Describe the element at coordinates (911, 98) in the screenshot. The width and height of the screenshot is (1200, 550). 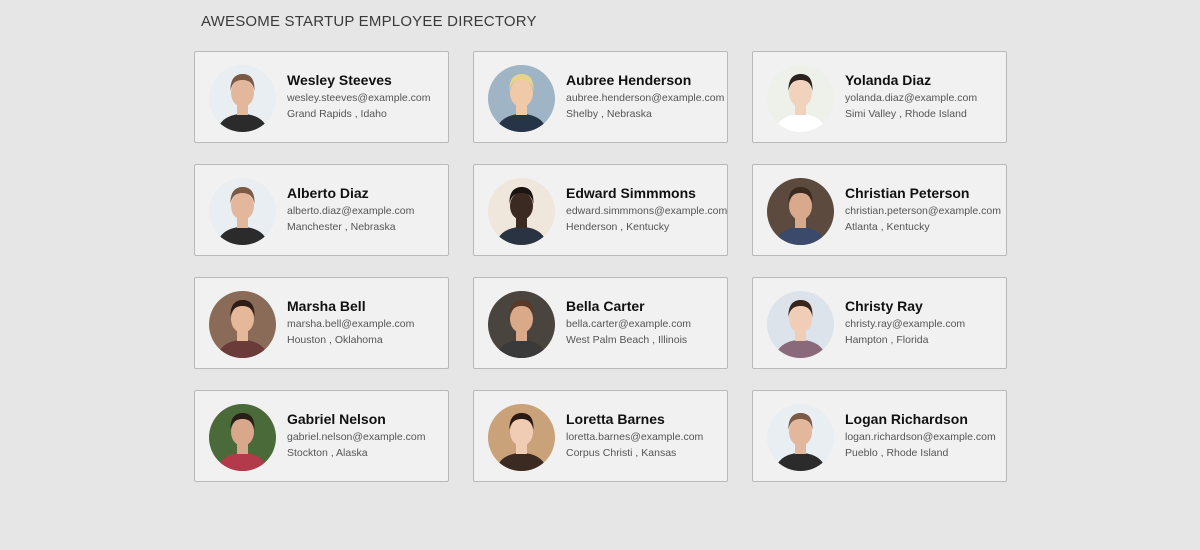
I see `employee-email: yolanda.diaz@example.com` at that location.